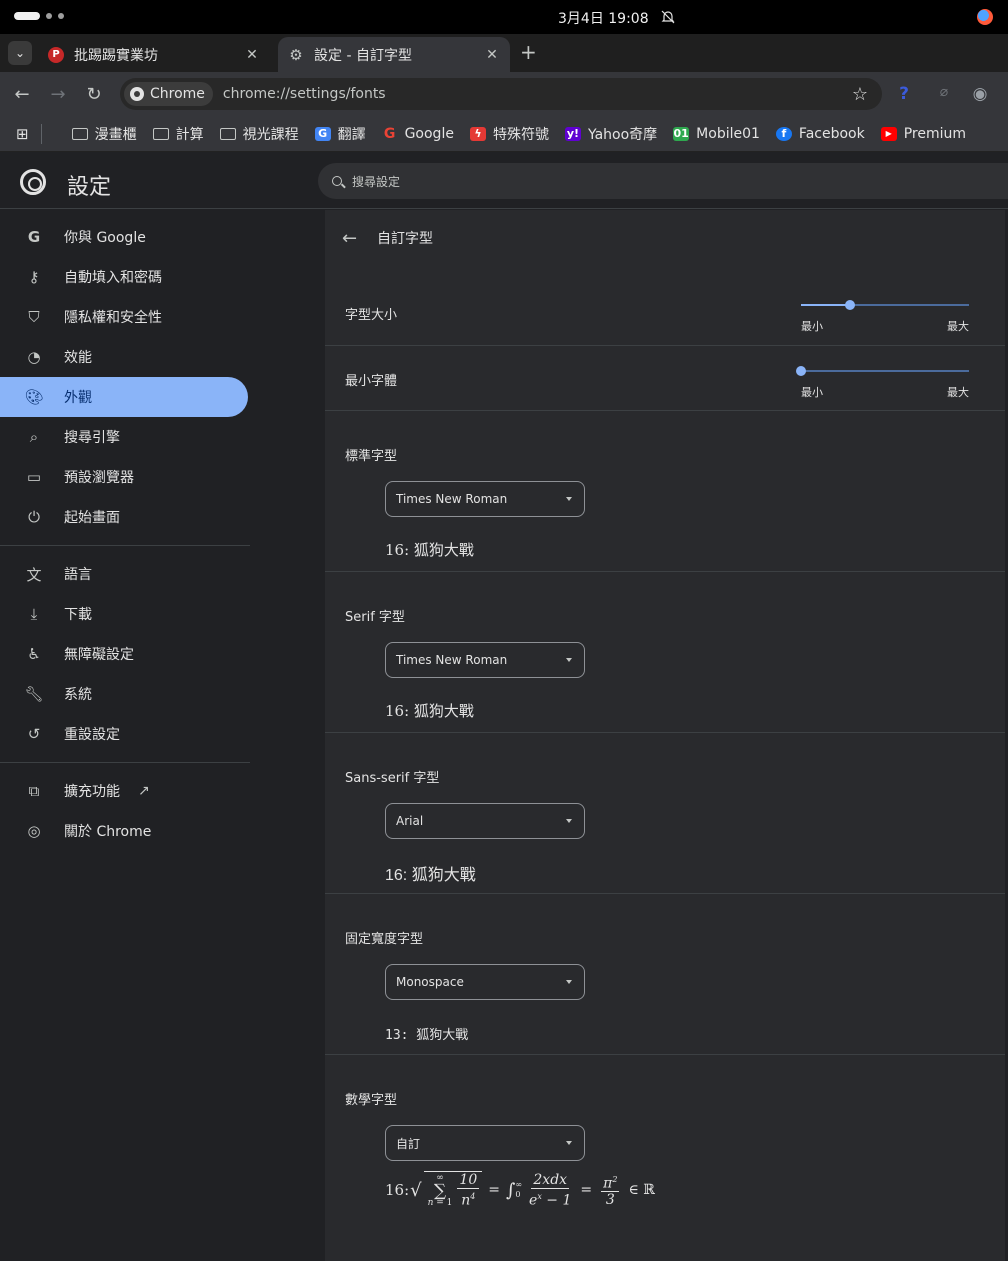 This screenshot has width=1008, height=1261. I want to click on reload-icon: ↻, so click(94, 94).